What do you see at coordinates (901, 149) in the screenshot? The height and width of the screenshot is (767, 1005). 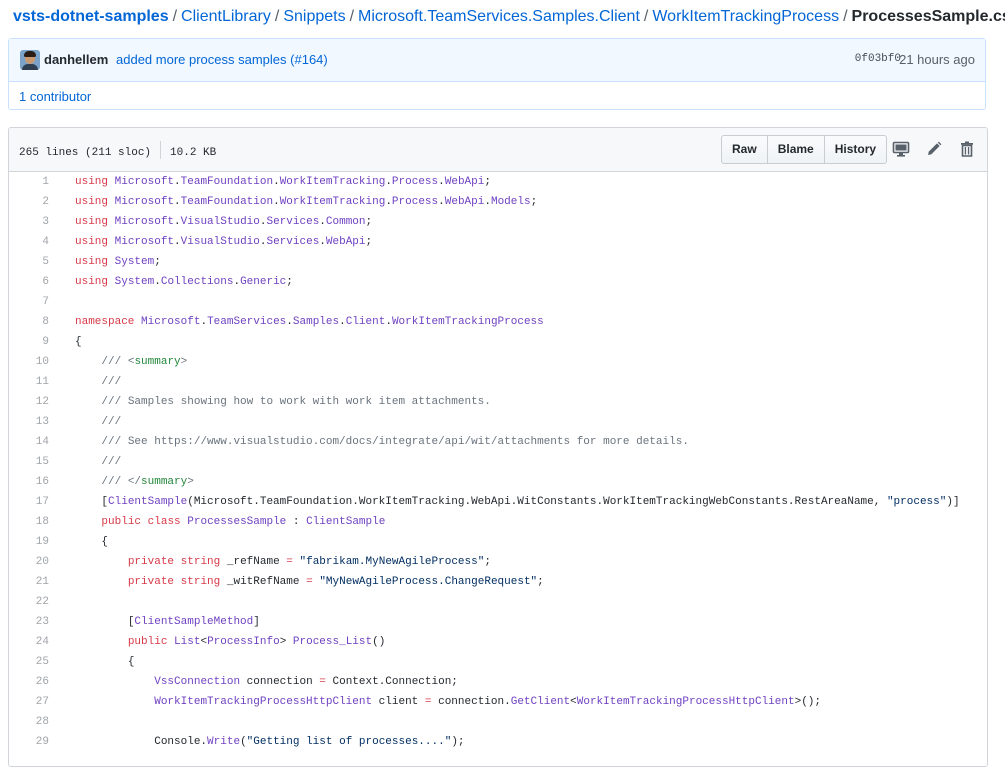 I see `desktop-icon` at bounding box center [901, 149].